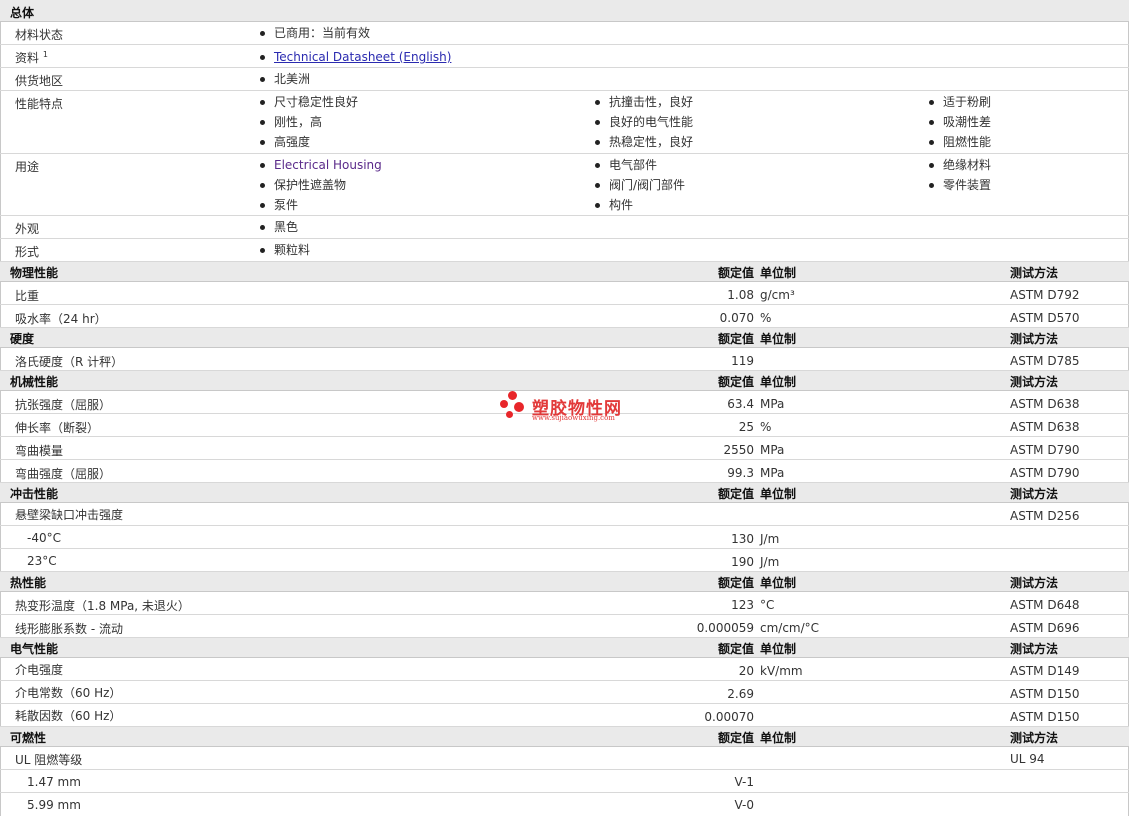 The image size is (1130, 816). Describe the element at coordinates (308, 102) in the screenshot. I see `feature-item: 尺寸稳定性良好` at that location.